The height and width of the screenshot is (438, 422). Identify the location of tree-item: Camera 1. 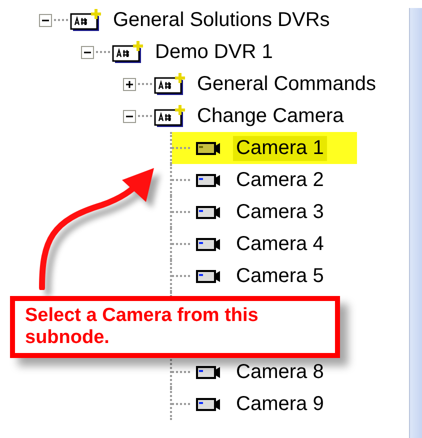
(280, 148).